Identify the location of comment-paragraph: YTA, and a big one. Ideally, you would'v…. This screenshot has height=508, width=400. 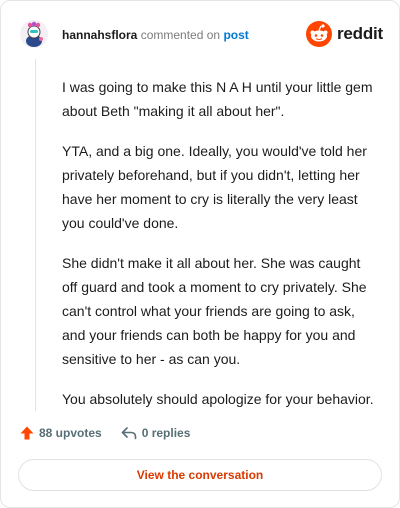
(214, 187).